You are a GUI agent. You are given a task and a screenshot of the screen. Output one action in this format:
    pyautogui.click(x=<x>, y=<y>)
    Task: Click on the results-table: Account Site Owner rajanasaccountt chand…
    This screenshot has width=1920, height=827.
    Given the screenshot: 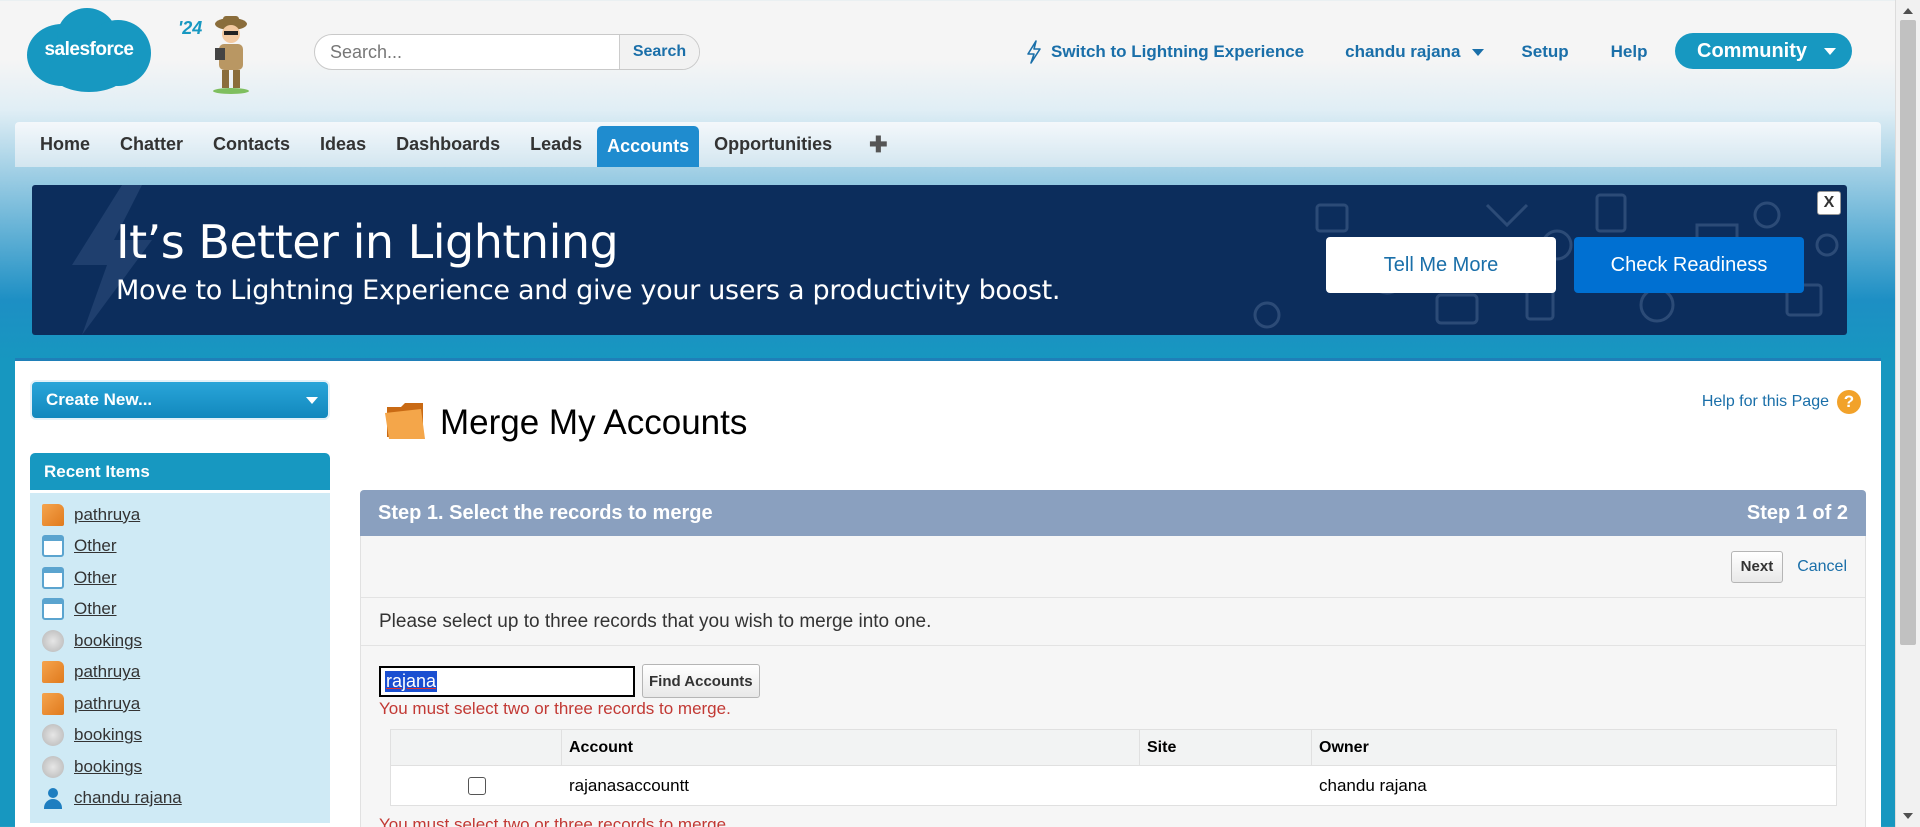 What is the action you would take?
    pyautogui.click(x=1113, y=767)
    